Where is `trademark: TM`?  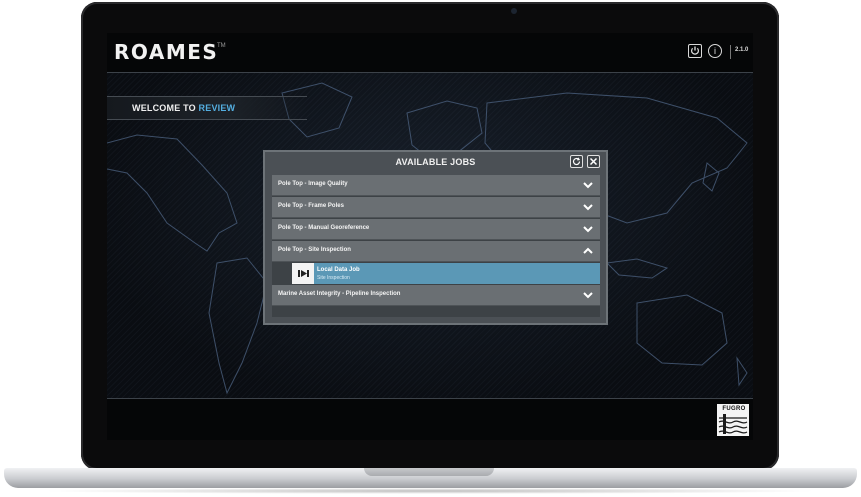
trademark: TM is located at coordinates (221, 46).